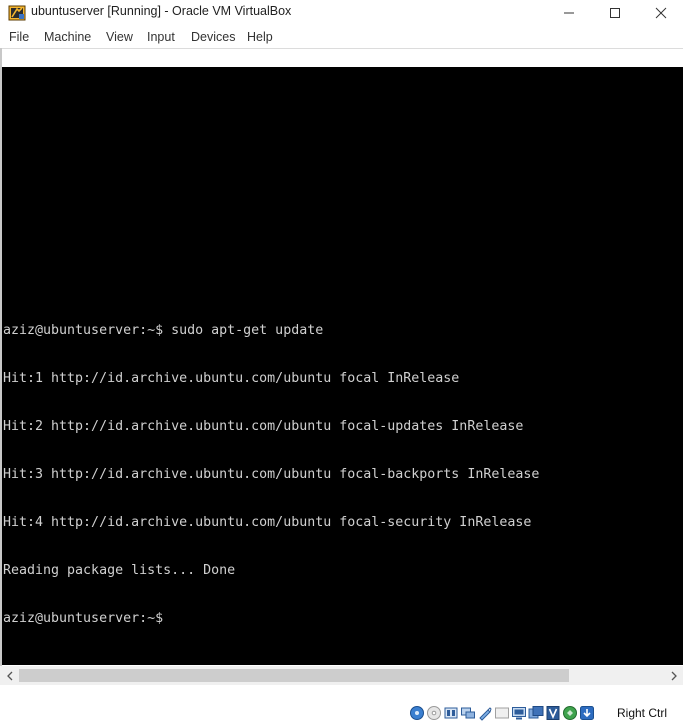 The width and height of the screenshot is (683, 727). I want to click on scroll-left-button, so click(9, 675).